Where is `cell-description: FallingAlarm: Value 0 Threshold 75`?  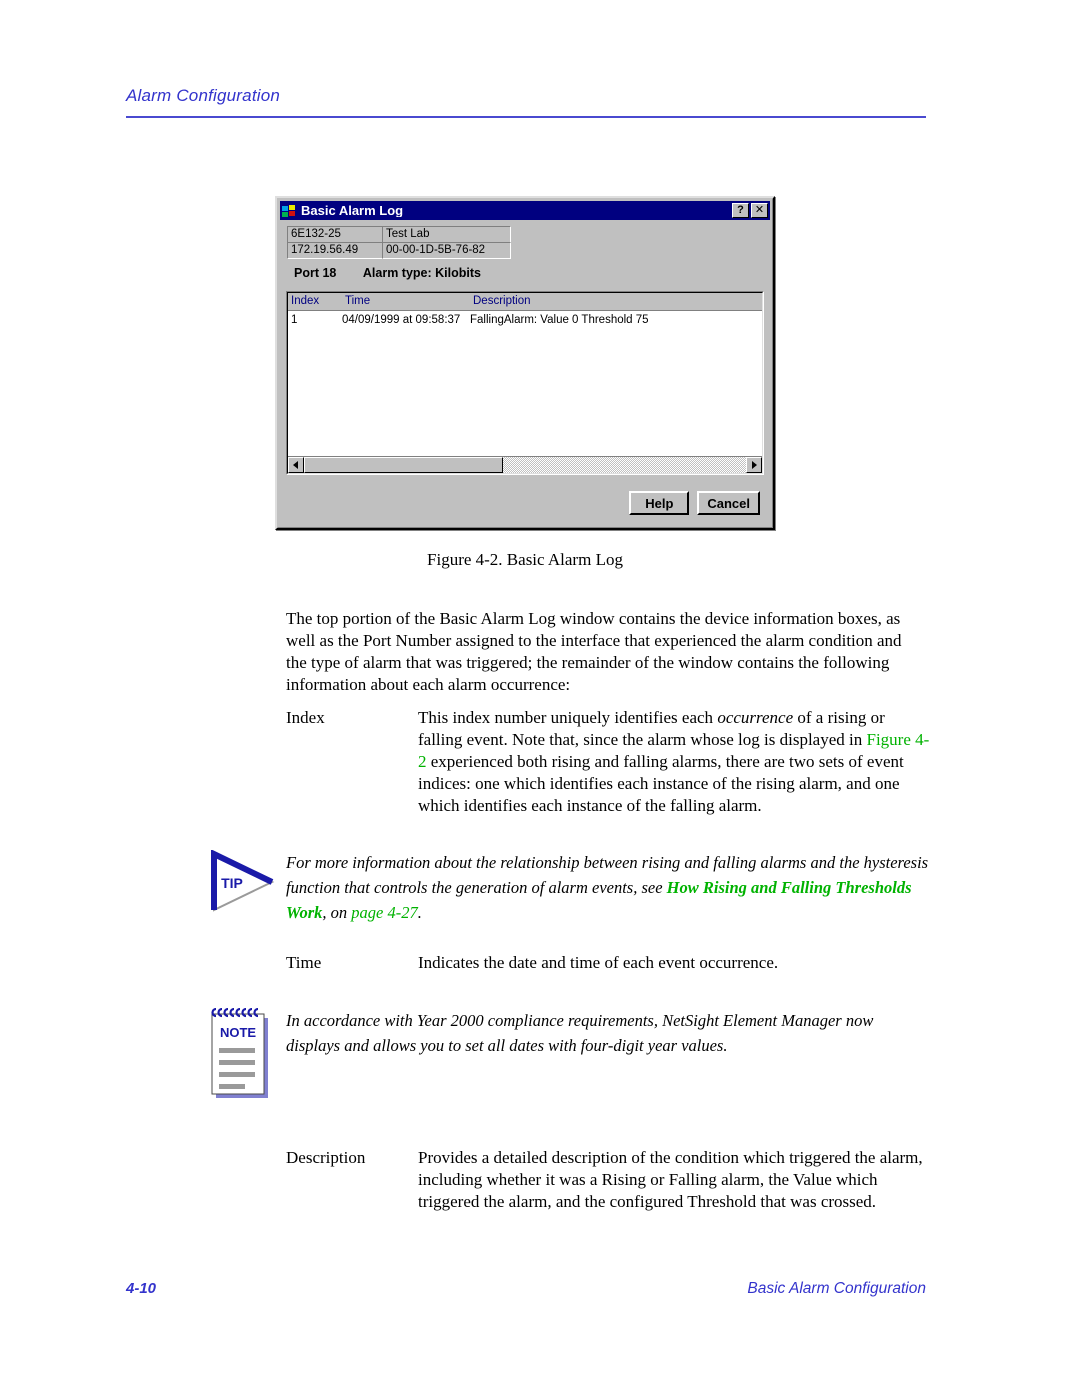 cell-description: FallingAlarm: Value 0 Threshold 75 is located at coordinates (559, 320).